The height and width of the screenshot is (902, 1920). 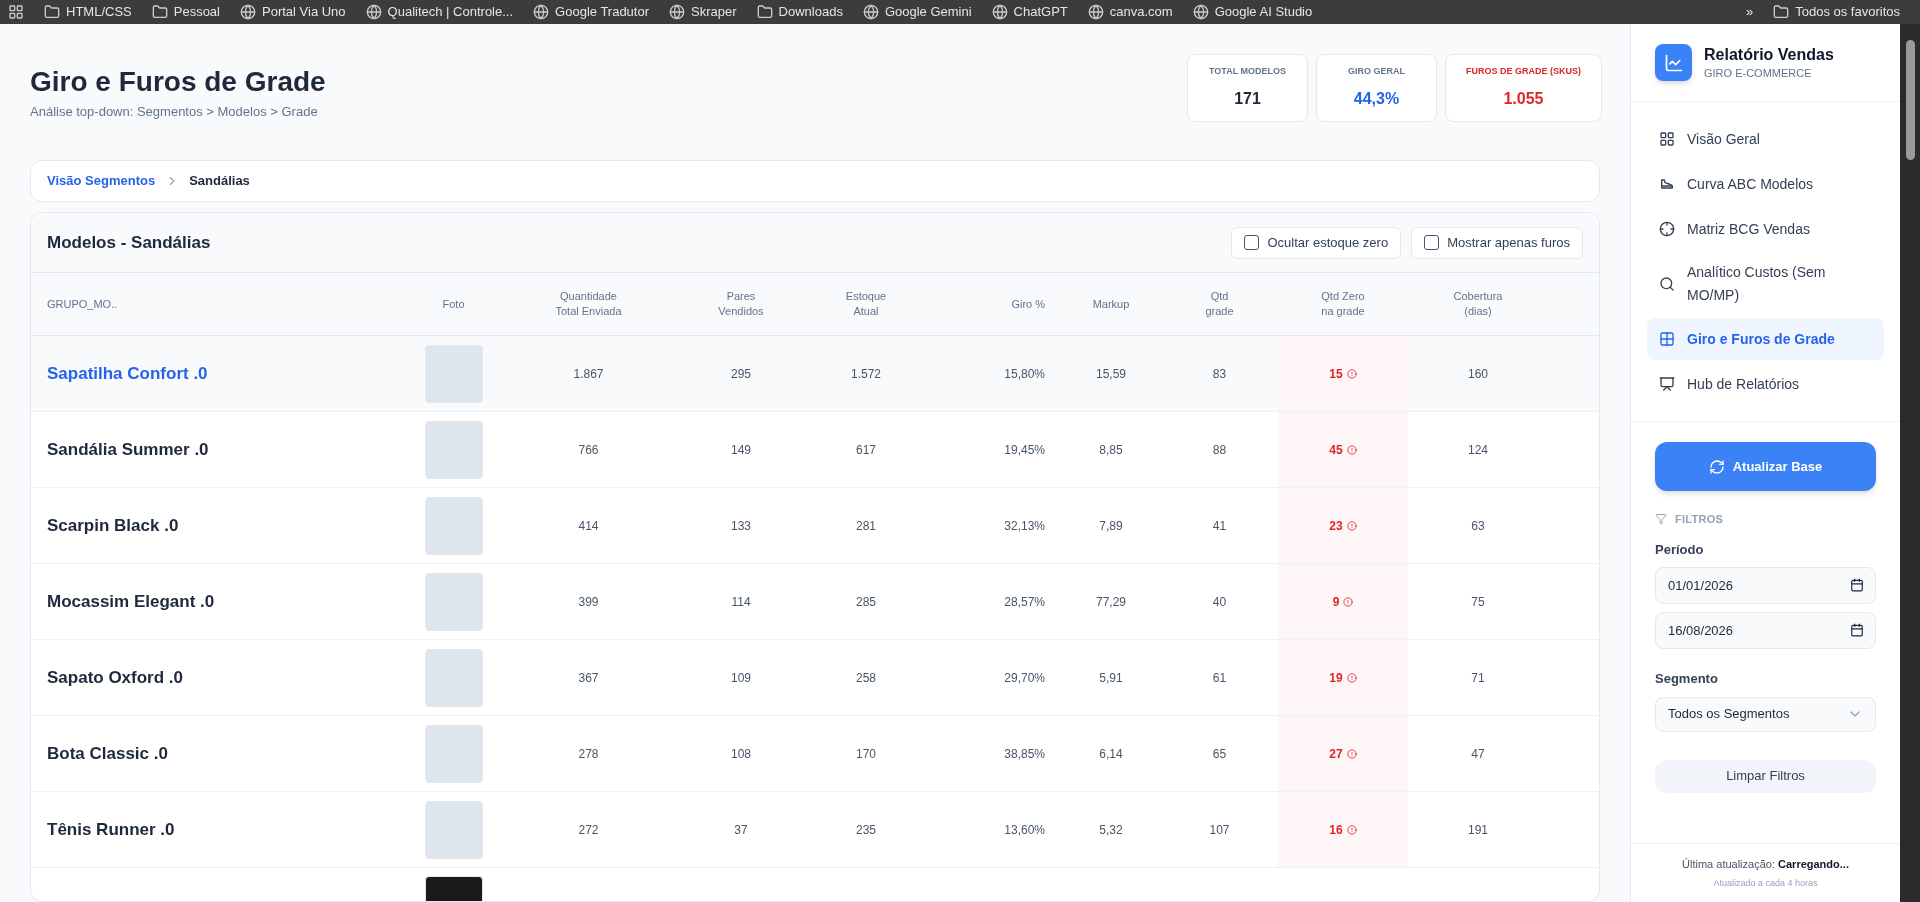 I want to click on target-icon, so click(x=1667, y=229).